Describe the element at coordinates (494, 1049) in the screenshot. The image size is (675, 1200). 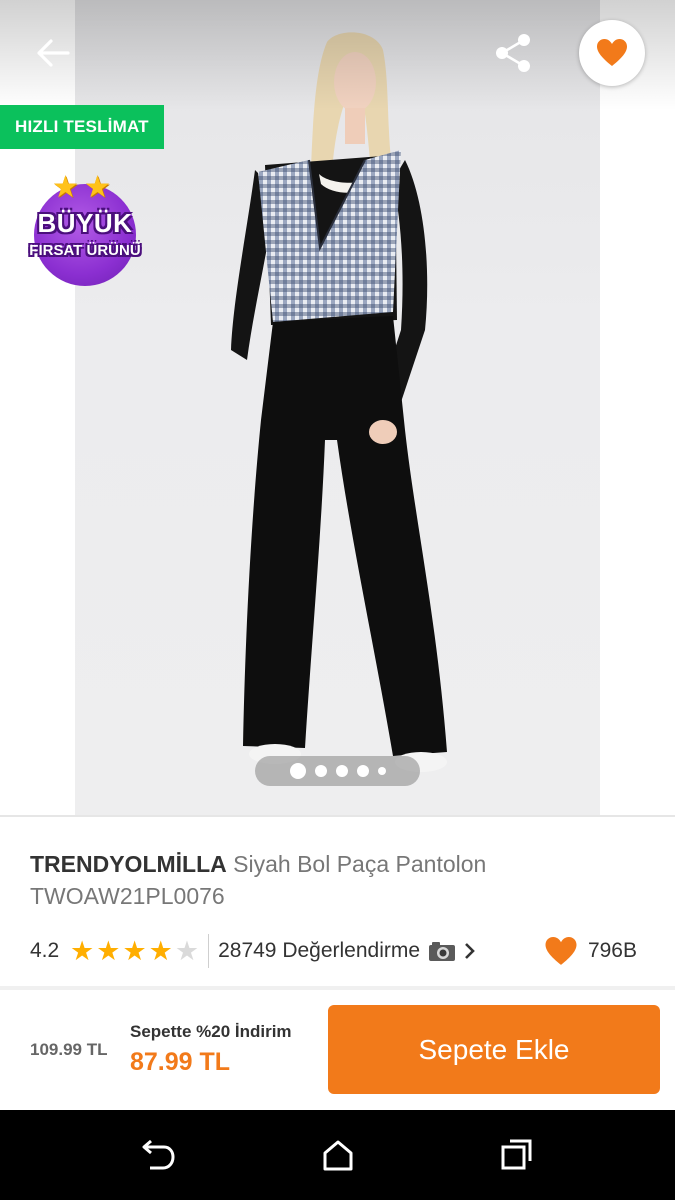
I see `add-to-cart-button: Sepete Ekle` at that location.